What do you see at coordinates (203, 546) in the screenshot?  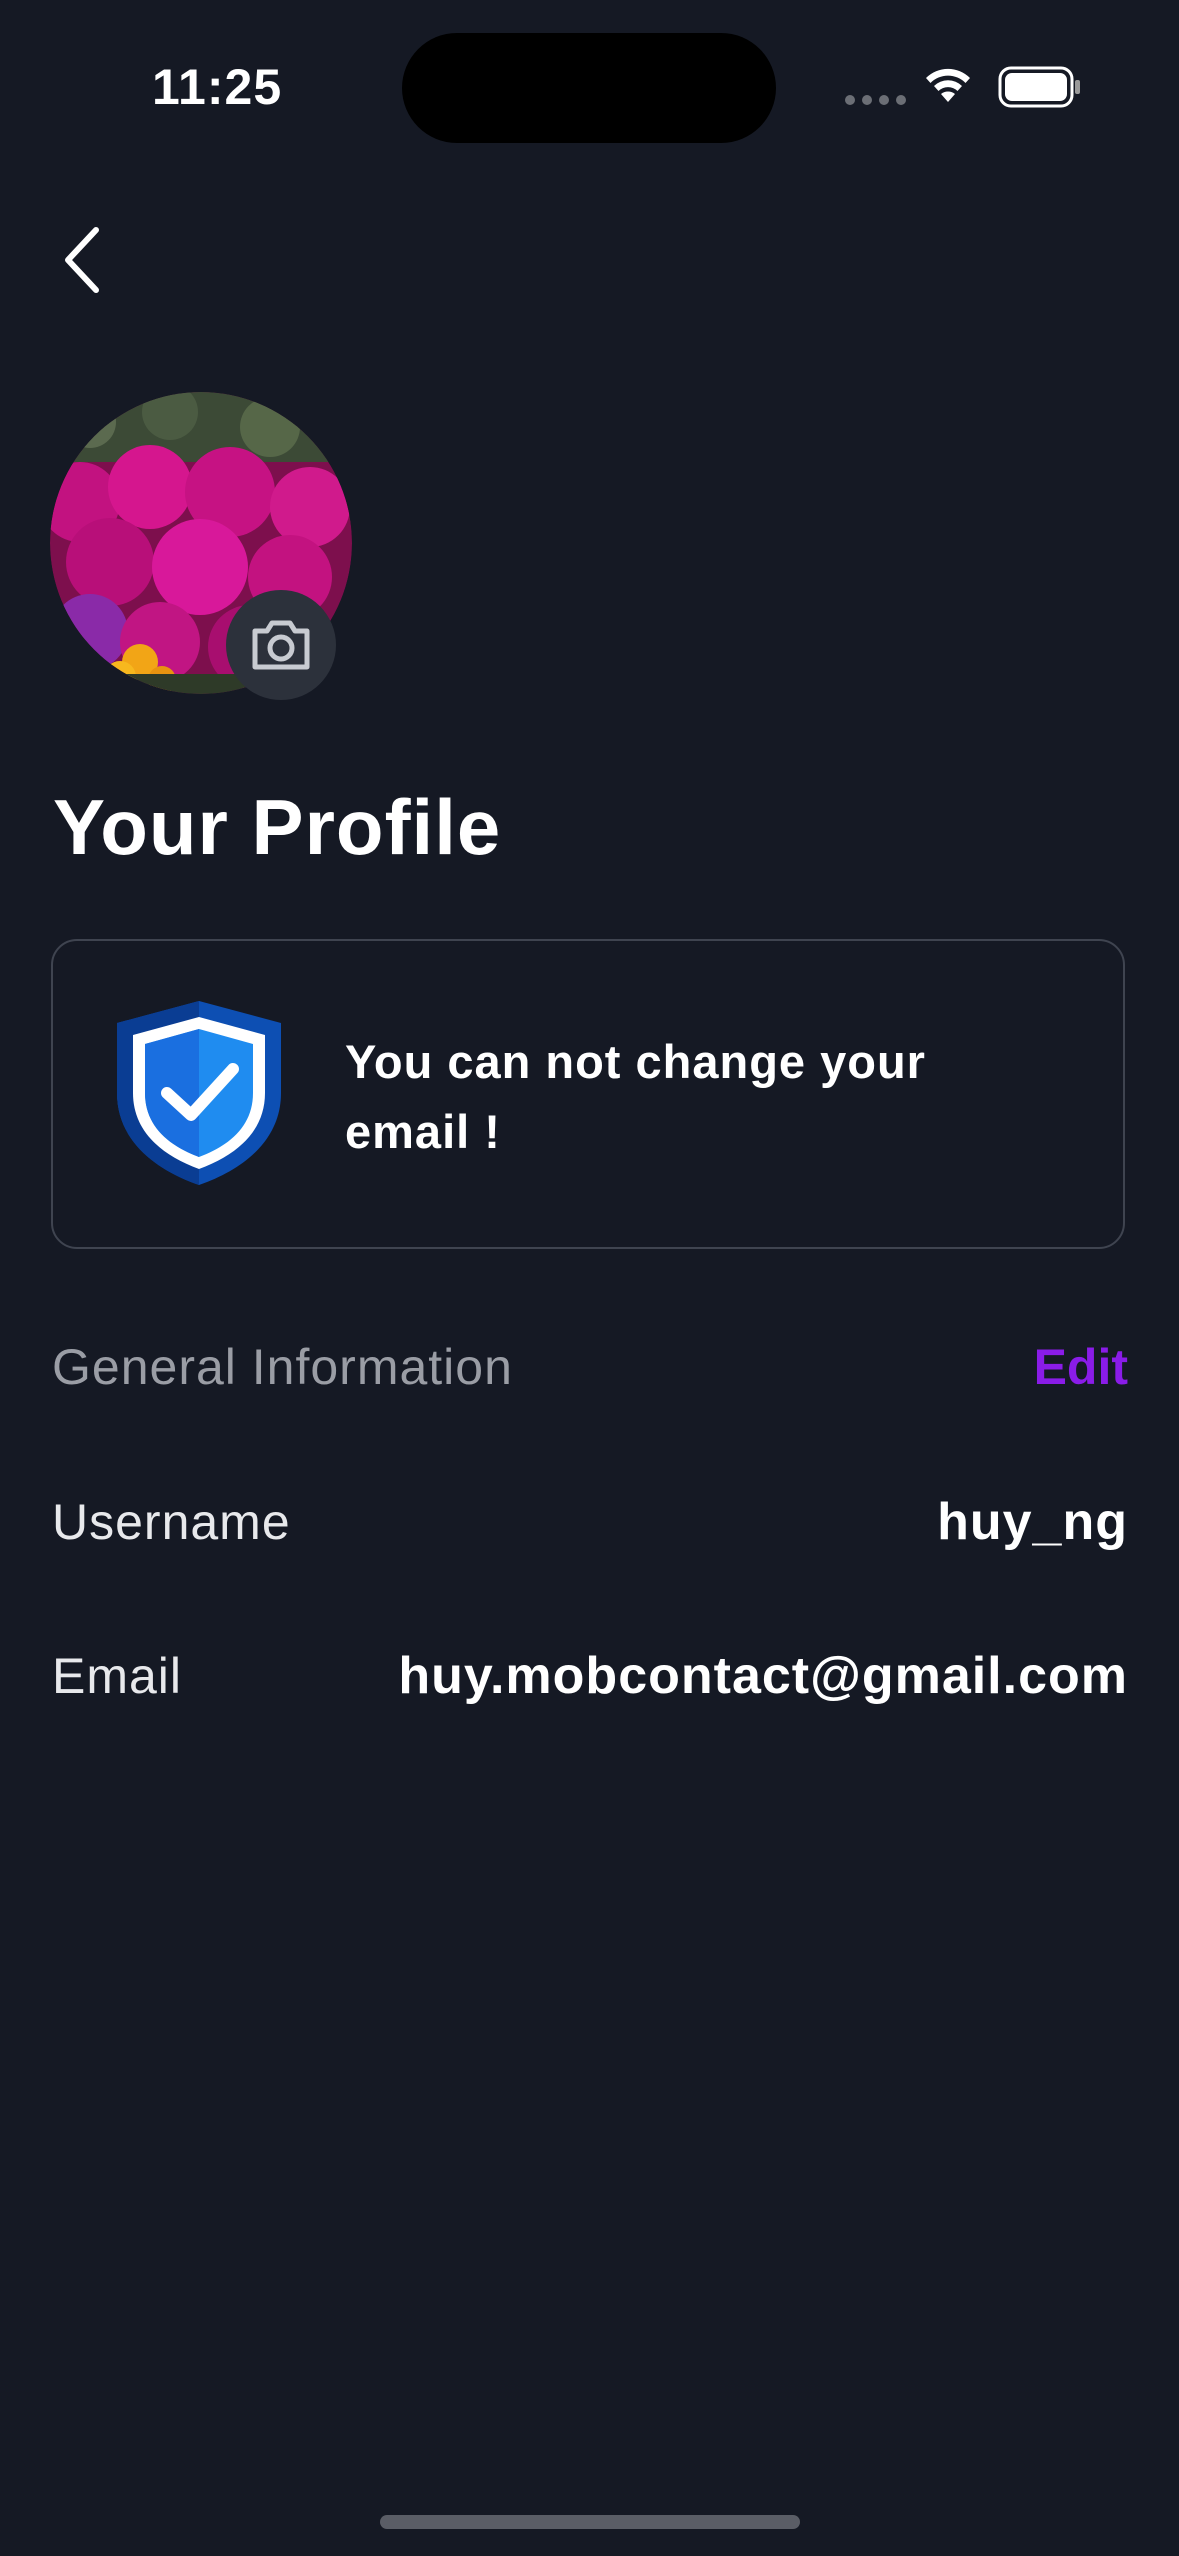 I see `profile-avatar` at bounding box center [203, 546].